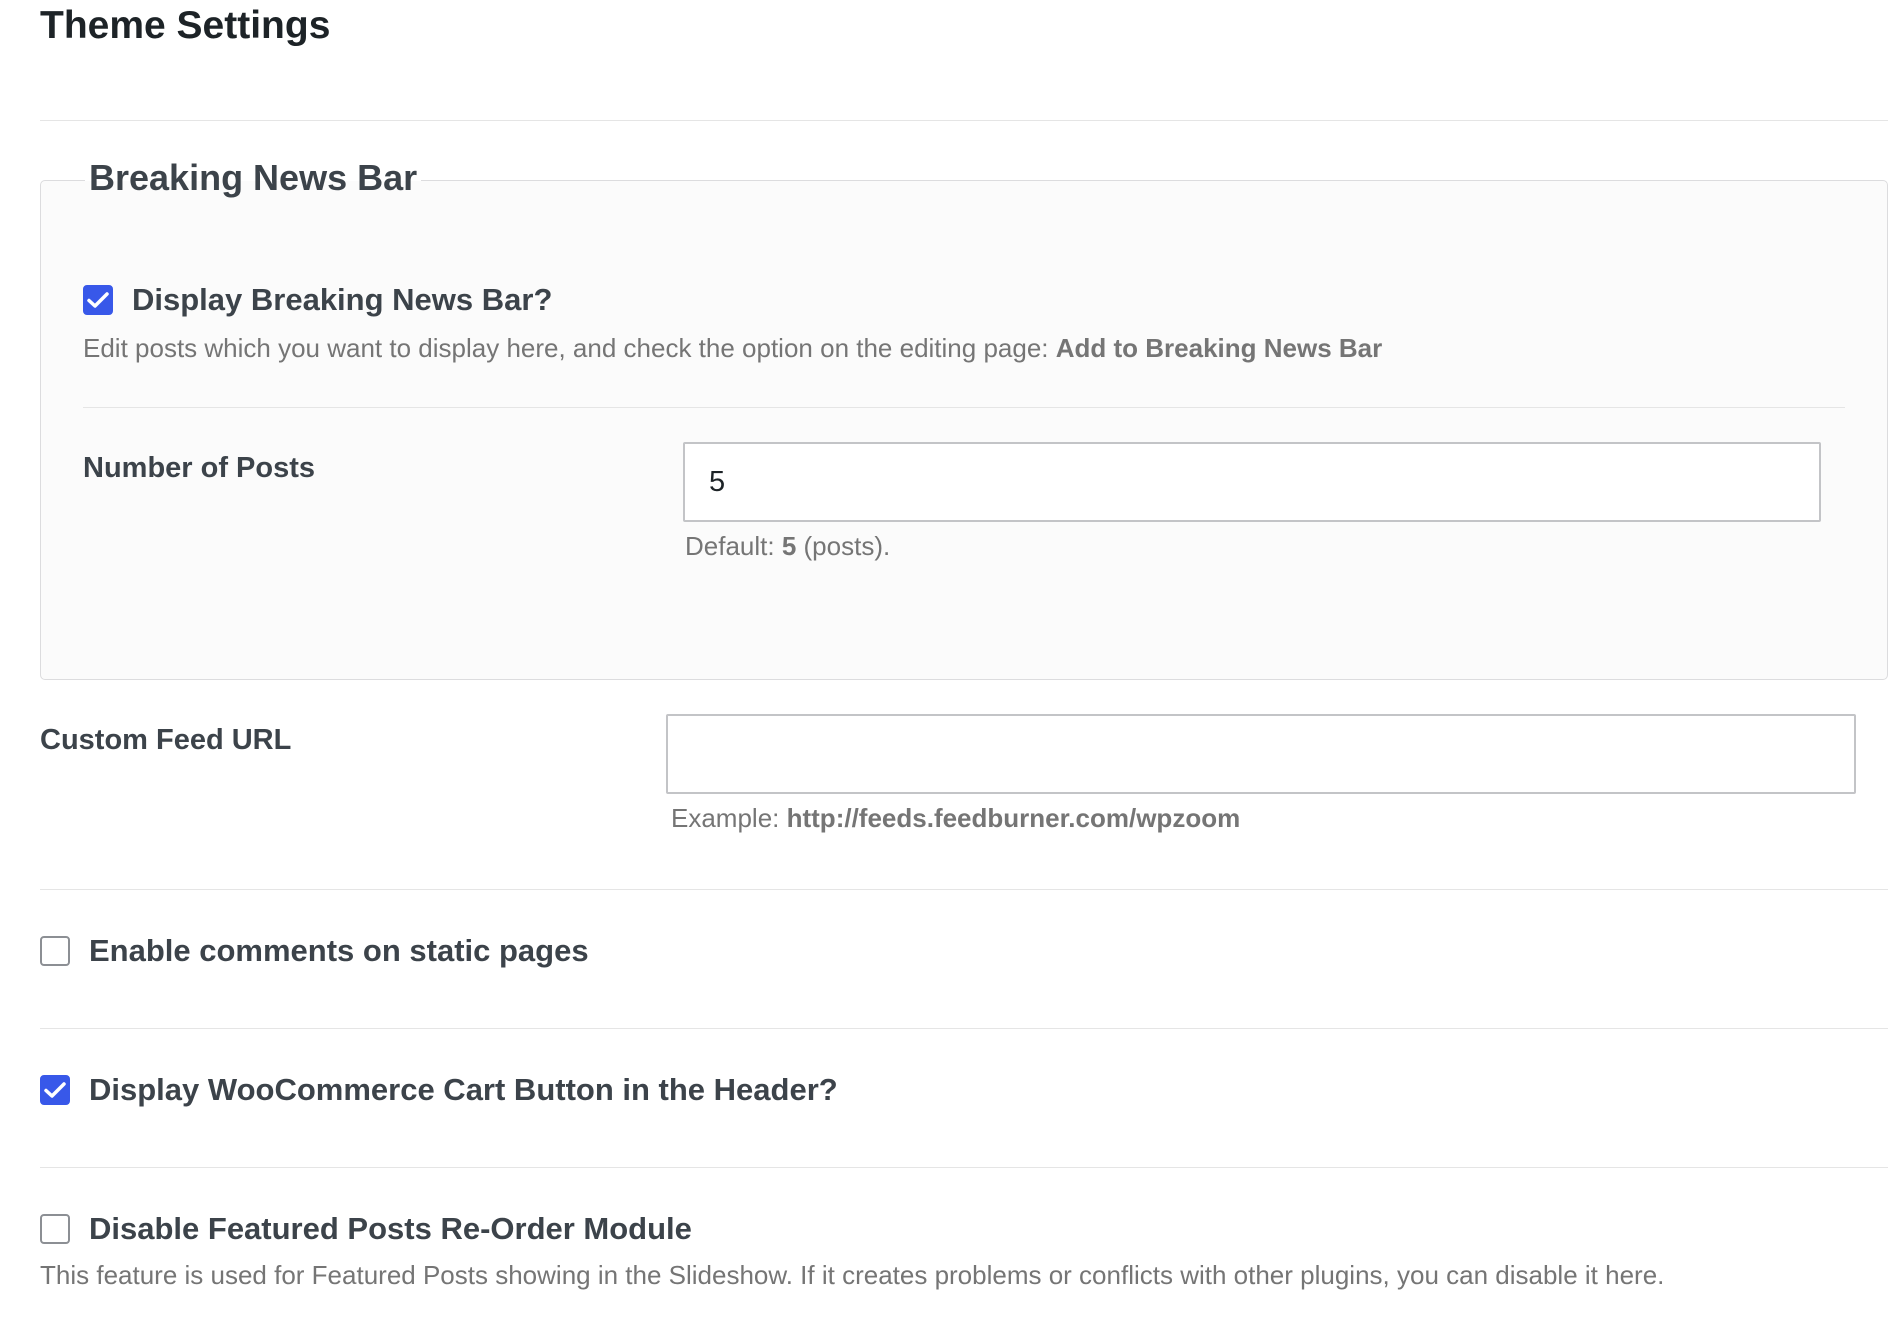 Image resolution: width=1904 pixels, height=1330 pixels. Describe the element at coordinates (339, 950) in the screenshot. I see `comments-static-label: Enable comments on static pages` at that location.